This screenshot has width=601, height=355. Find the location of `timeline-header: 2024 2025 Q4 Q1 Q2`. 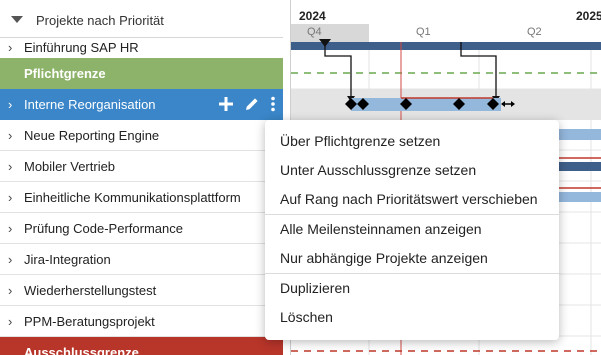

timeline-header: 2024 2025 Q4 Q1 Q2 is located at coordinates (446, 21).